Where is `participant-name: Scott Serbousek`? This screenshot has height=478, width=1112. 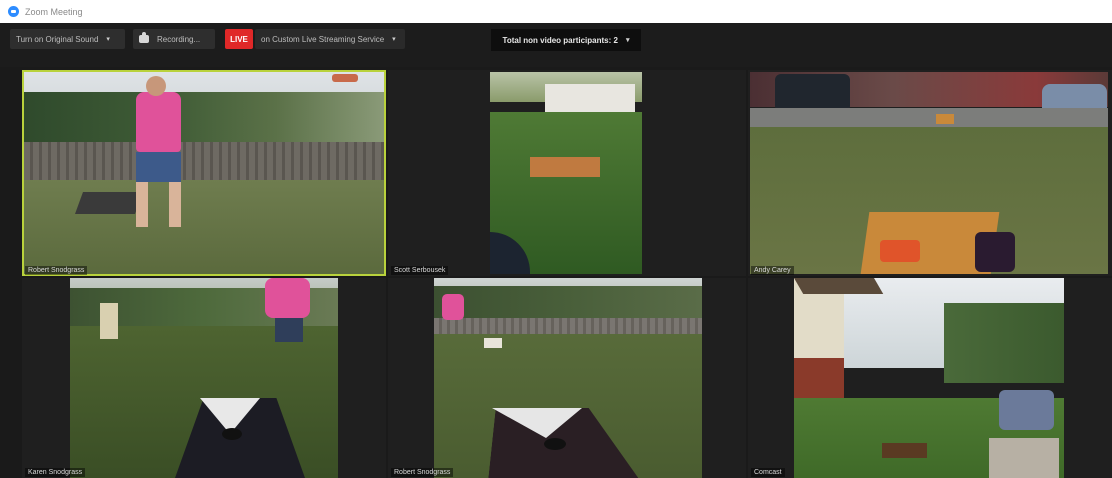
participant-name: Scott Serbousek is located at coordinates (420, 270).